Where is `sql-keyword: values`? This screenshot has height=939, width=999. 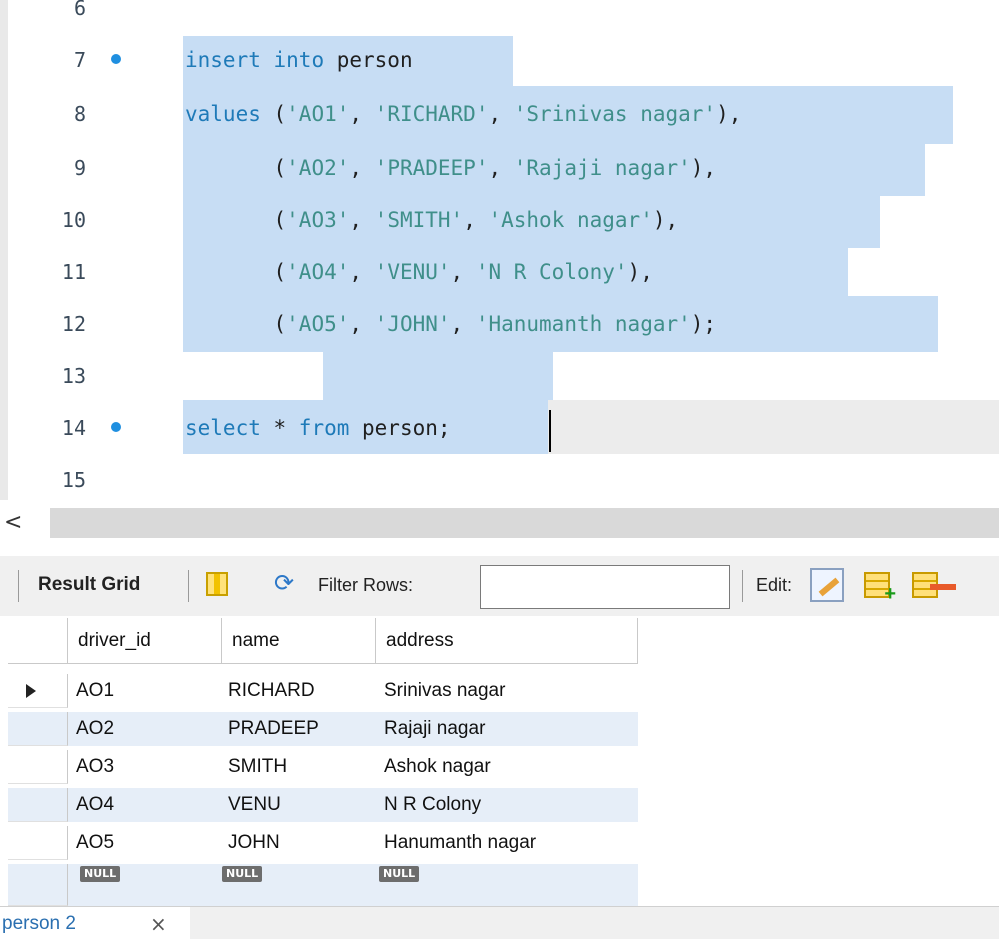
sql-keyword: values is located at coordinates (223, 114).